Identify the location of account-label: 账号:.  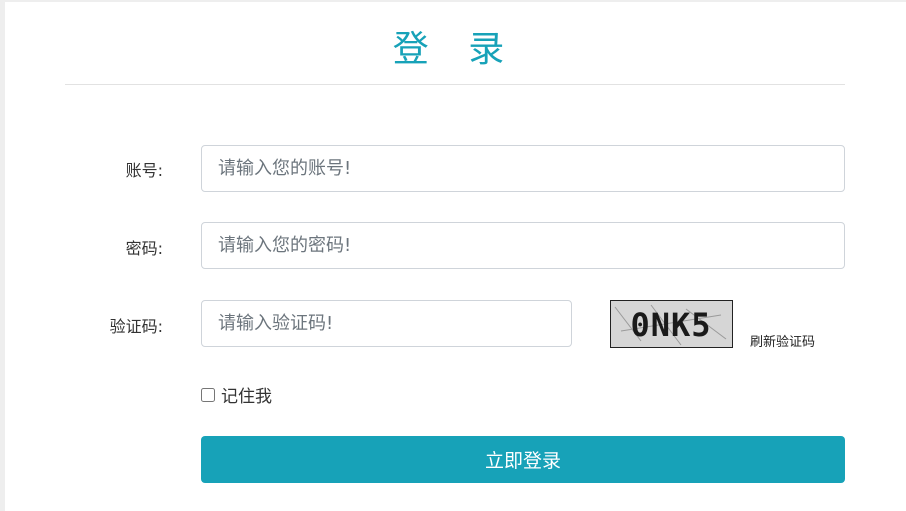
(144, 170).